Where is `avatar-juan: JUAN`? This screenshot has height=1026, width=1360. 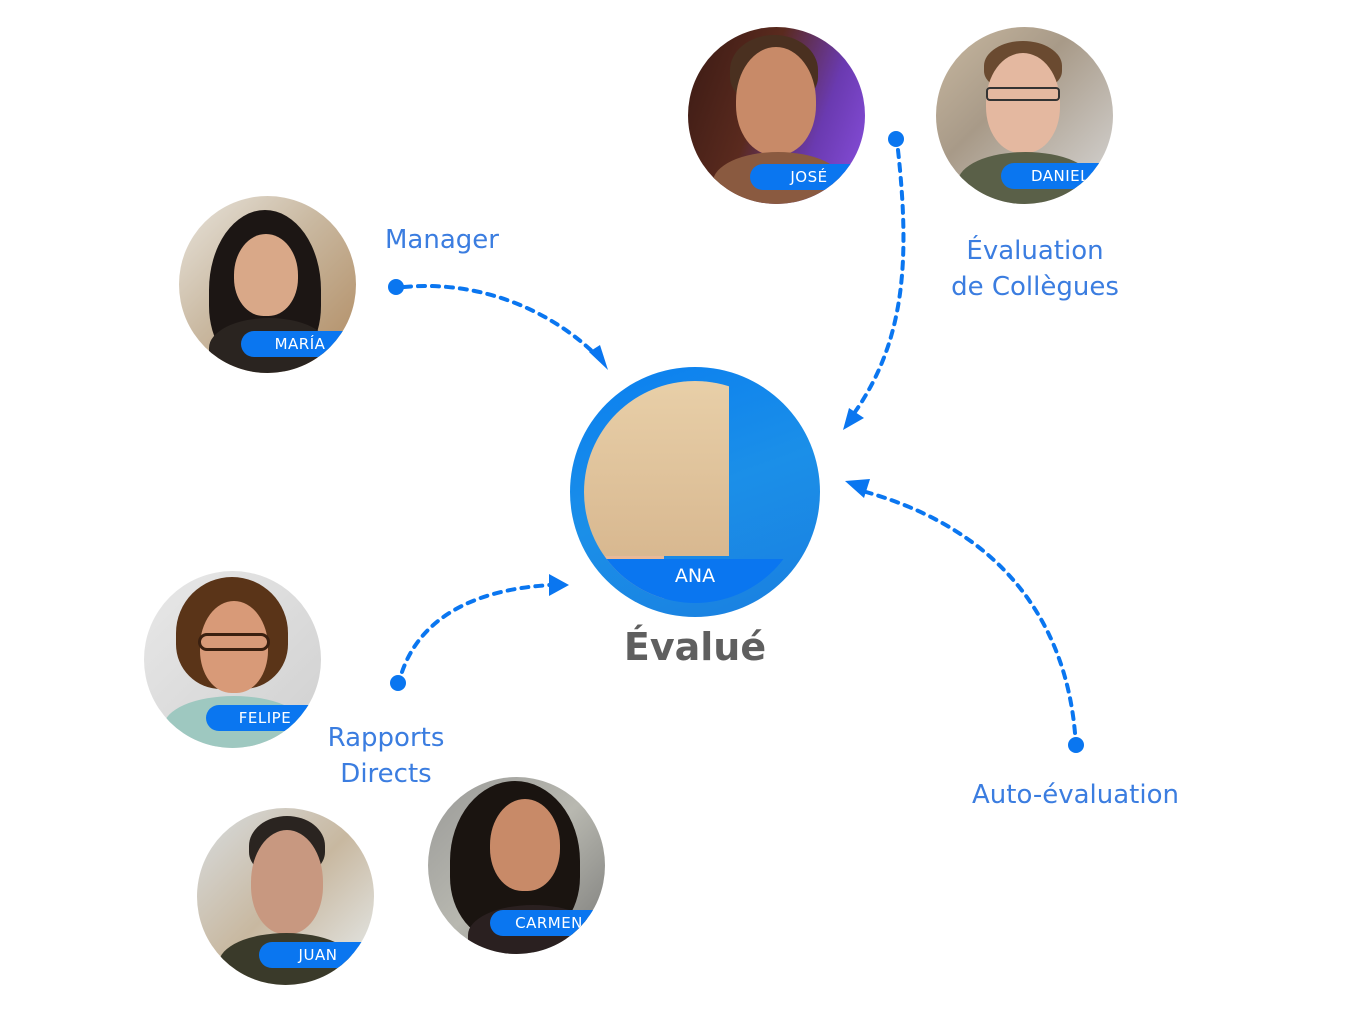
avatar-juan: JUAN is located at coordinates (285, 896).